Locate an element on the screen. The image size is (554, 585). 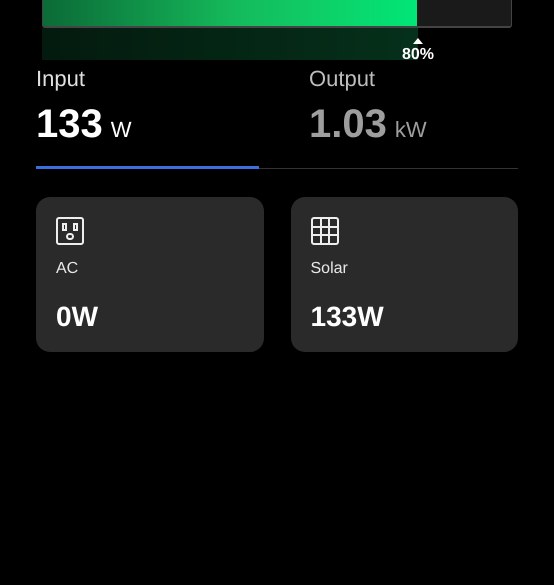
tab-label: Output is located at coordinates (342, 79).